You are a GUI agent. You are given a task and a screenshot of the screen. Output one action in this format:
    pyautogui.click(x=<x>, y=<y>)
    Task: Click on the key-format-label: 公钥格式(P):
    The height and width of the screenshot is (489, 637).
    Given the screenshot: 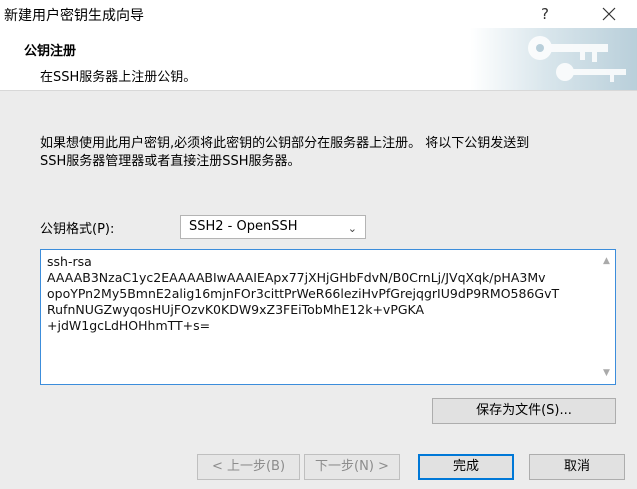 What is the action you would take?
    pyautogui.click(x=77, y=229)
    